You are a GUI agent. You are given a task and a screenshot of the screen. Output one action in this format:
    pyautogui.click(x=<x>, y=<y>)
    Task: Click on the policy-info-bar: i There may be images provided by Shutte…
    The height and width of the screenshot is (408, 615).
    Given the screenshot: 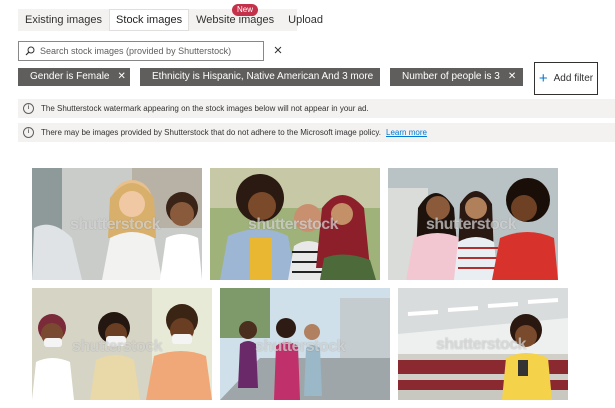 What is the action you would take?
    pyautogui.click(x=316, y=132)
    